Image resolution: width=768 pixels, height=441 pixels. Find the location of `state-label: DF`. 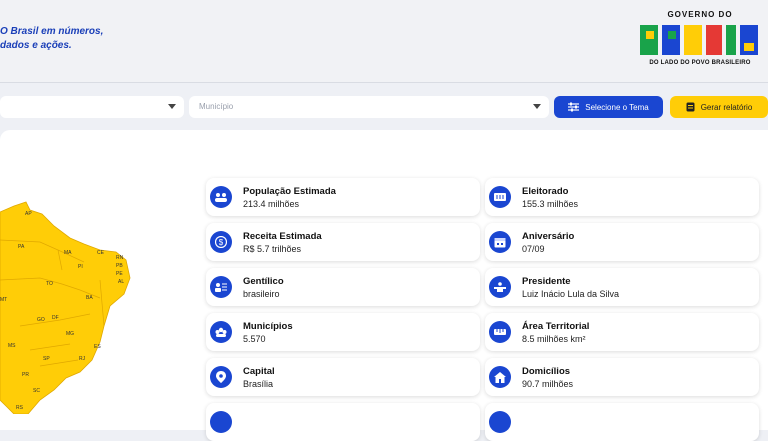

state-label: DF is located at coordinates (55, 318).